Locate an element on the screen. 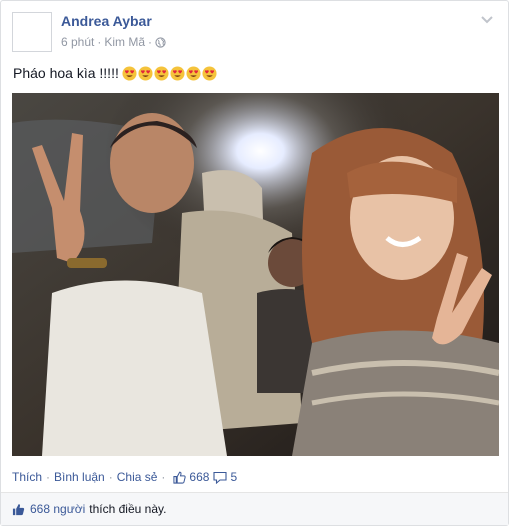 The height and width of the screenshot is (526, 509). author-avatar is located at coordinates (32, 32).